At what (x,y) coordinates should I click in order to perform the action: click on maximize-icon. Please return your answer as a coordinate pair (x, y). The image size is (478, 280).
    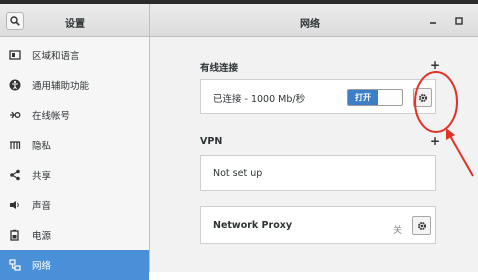
    Looking at the image, I should click on (459, 21).